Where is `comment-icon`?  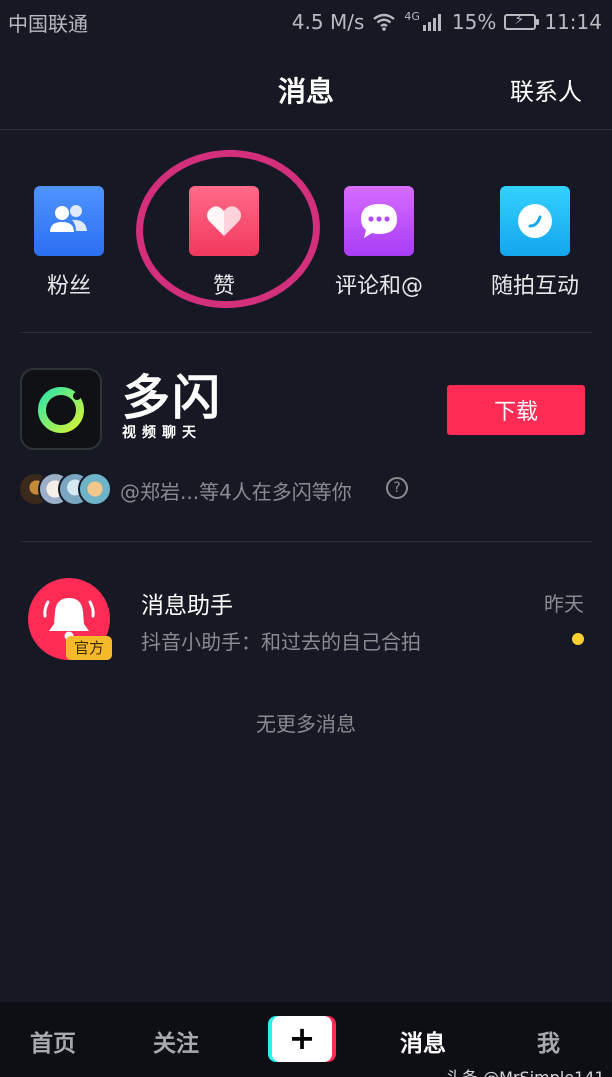 comment-icon is located at coordinates (379, 221).